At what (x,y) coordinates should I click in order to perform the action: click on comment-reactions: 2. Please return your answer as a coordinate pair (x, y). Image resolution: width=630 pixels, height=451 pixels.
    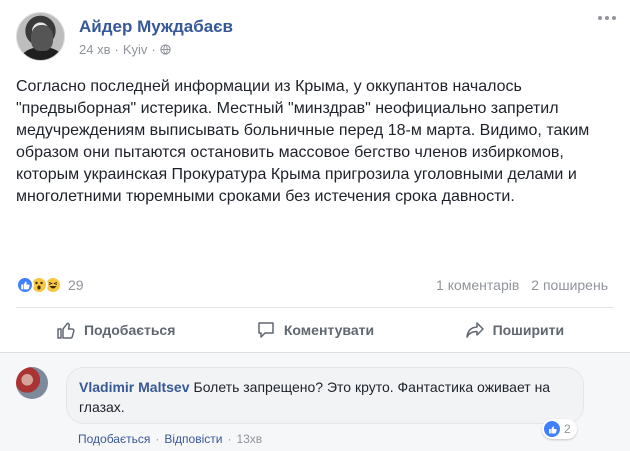
    Looking at the image, I should click on (559, 429).